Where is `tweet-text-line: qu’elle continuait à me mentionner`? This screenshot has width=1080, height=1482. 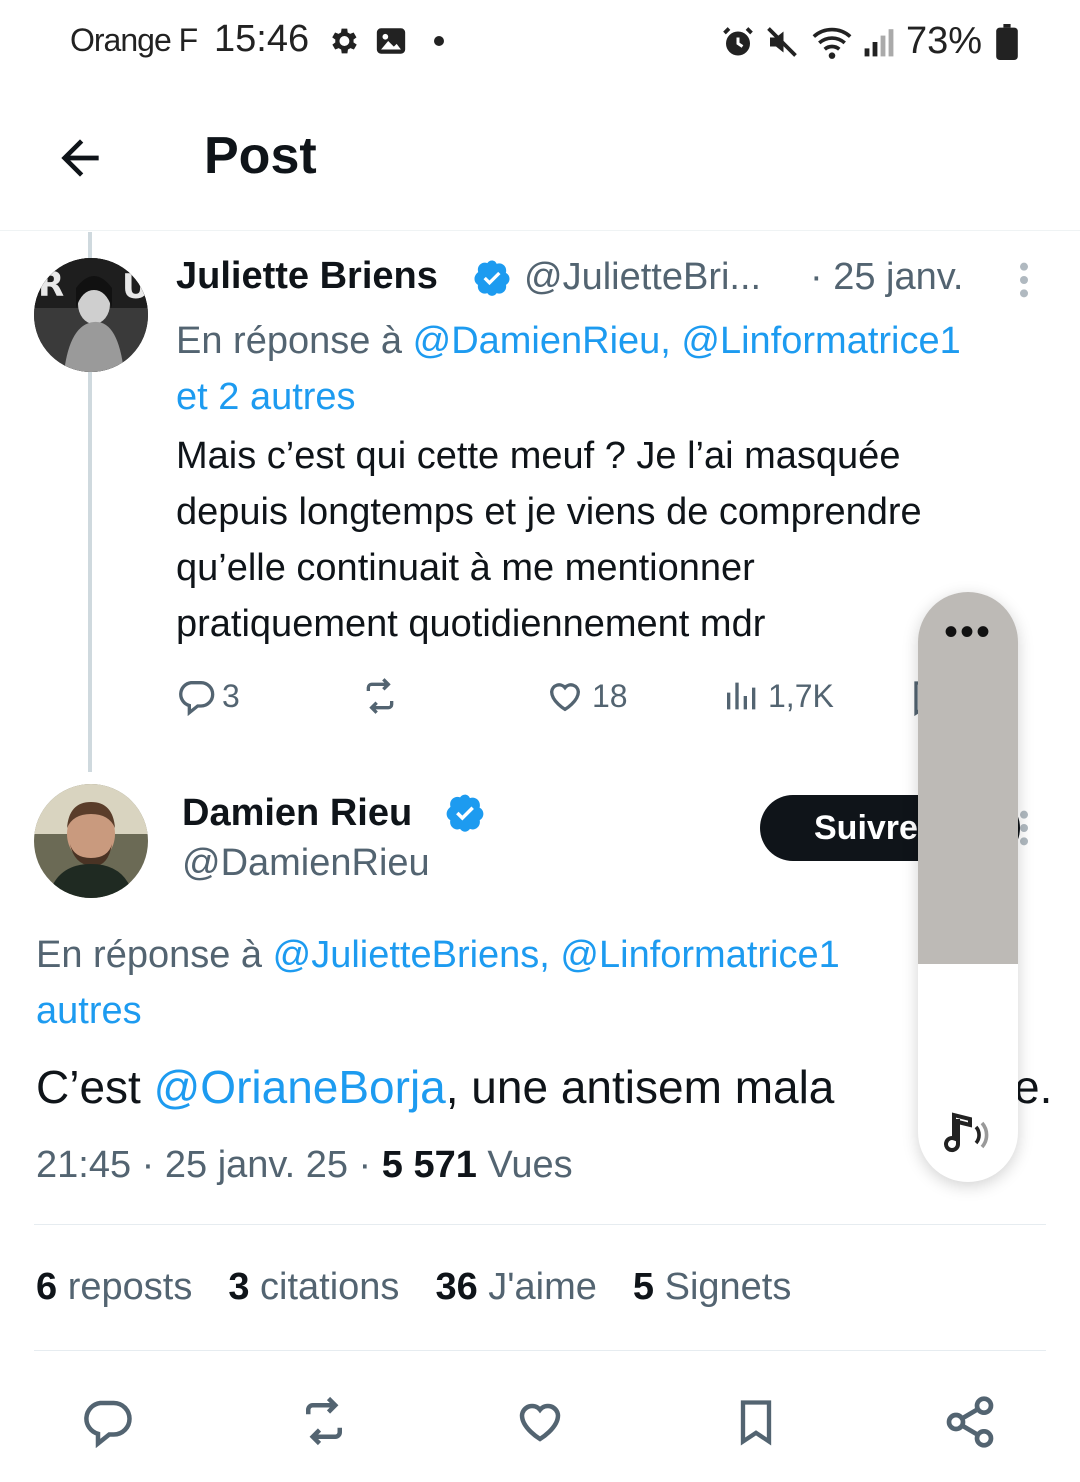 tweet-text-line: qu’elle continuait à me mentionner is located at coordinates (465, 568).